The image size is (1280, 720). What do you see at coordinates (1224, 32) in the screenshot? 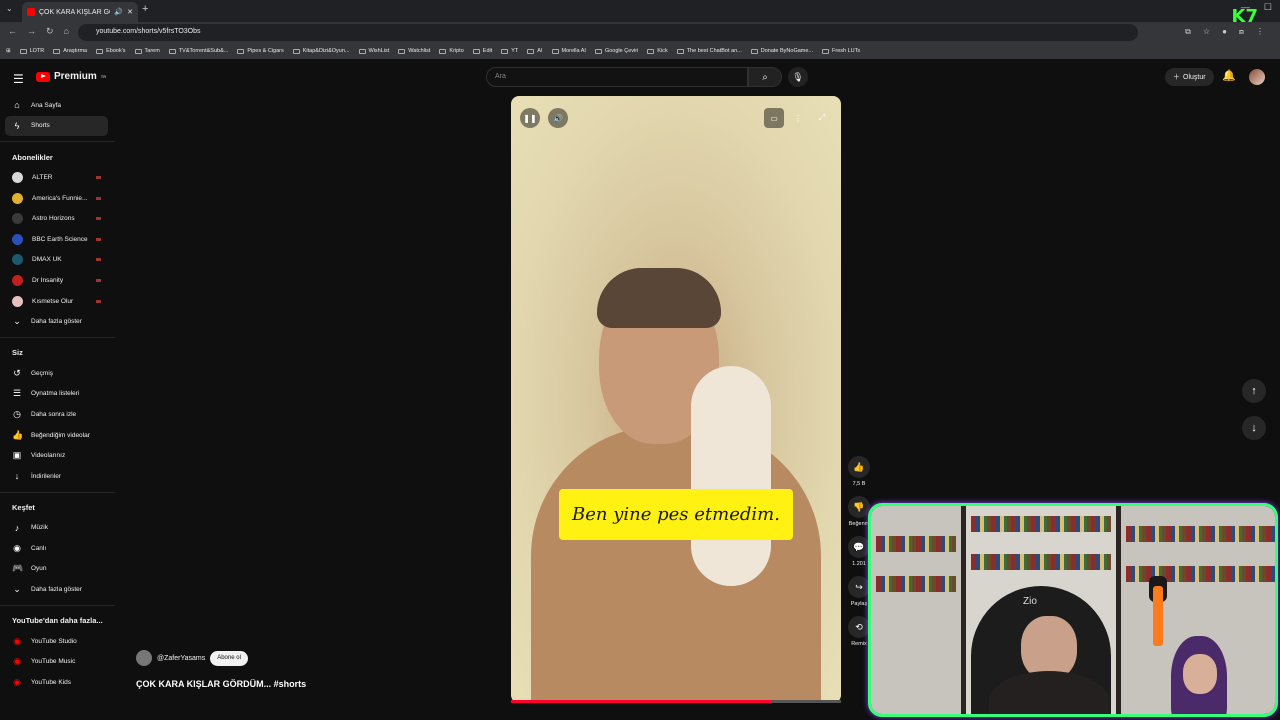
I see `extension-icon: ●` at bounding box center [1224, 32].